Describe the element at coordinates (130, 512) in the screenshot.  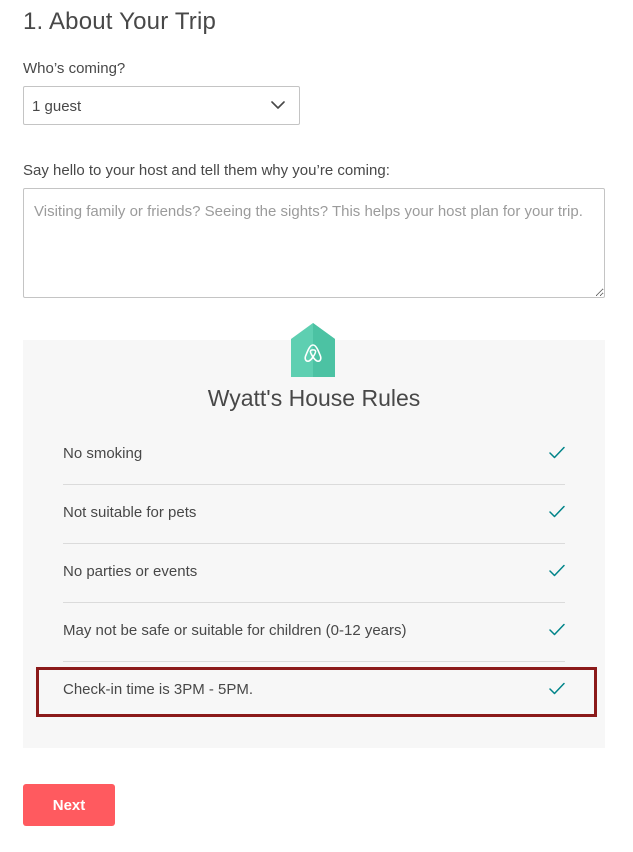
I see `rule-item-label: Not suitable for pets` at that location.